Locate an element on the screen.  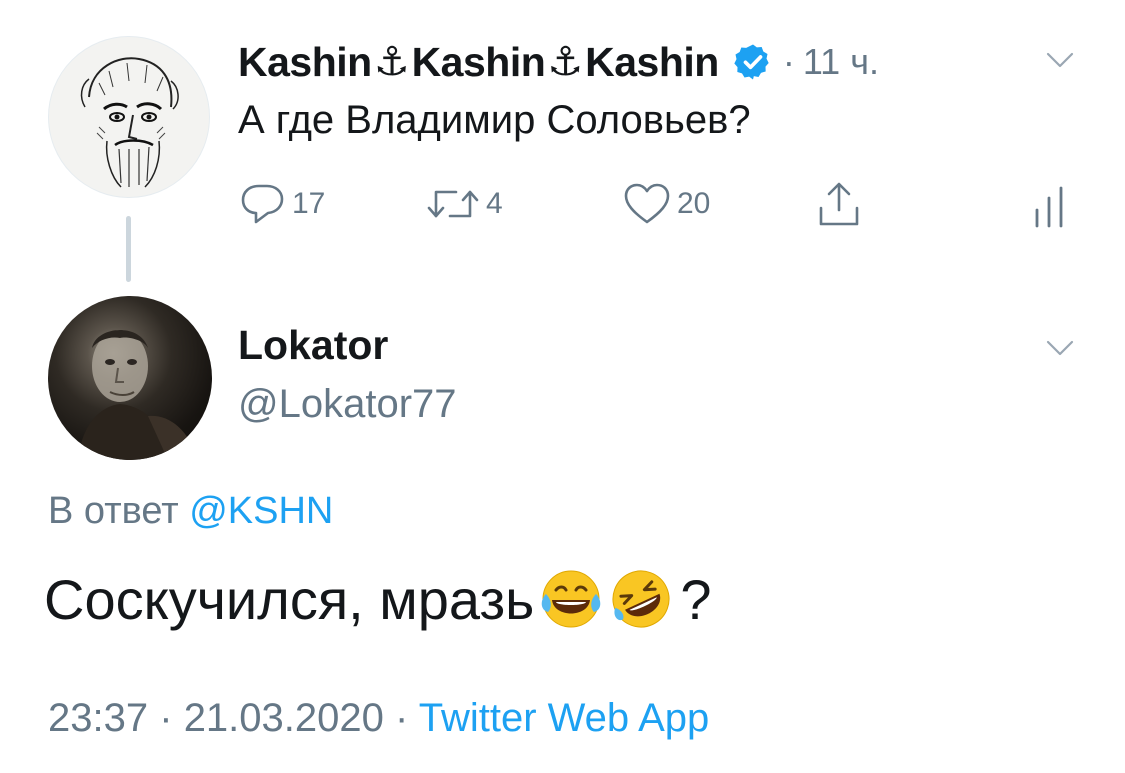
replying-to-line: В ответ @KSHN is located at coordinates (190, 511).